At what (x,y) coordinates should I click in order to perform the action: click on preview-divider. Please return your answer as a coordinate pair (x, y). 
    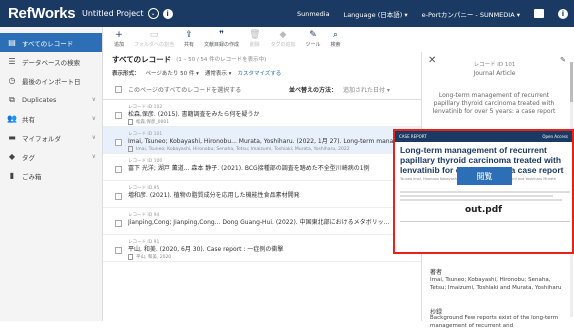
    Looking at the image, I should click on (485, 221).